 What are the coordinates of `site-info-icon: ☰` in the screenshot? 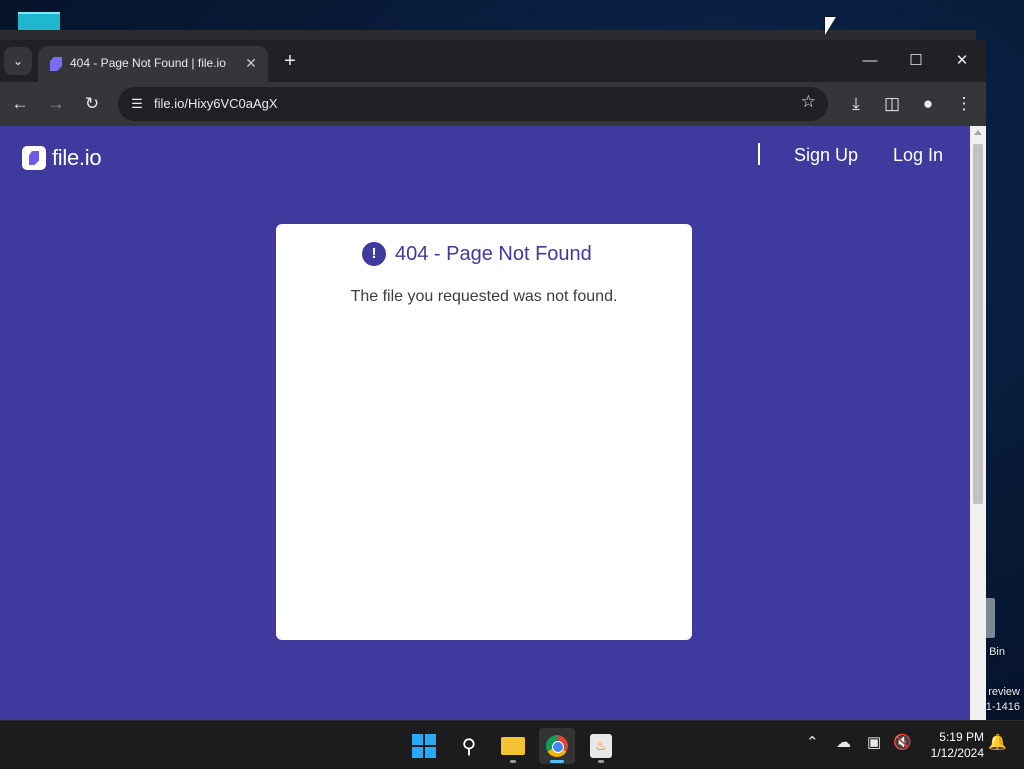 It's located at (137, 104).